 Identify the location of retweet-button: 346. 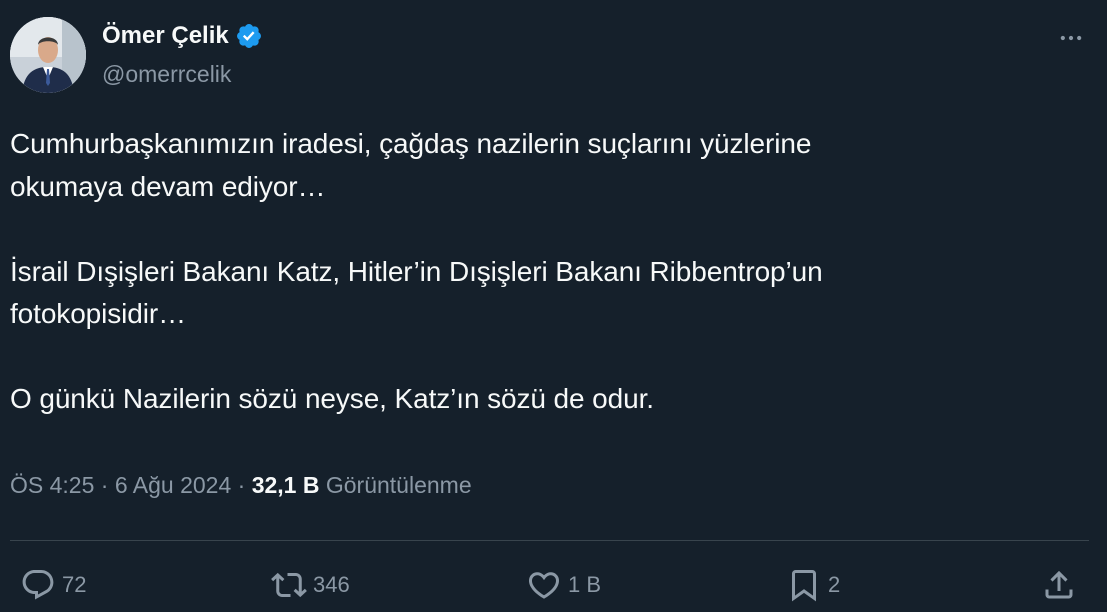
(310, 585).